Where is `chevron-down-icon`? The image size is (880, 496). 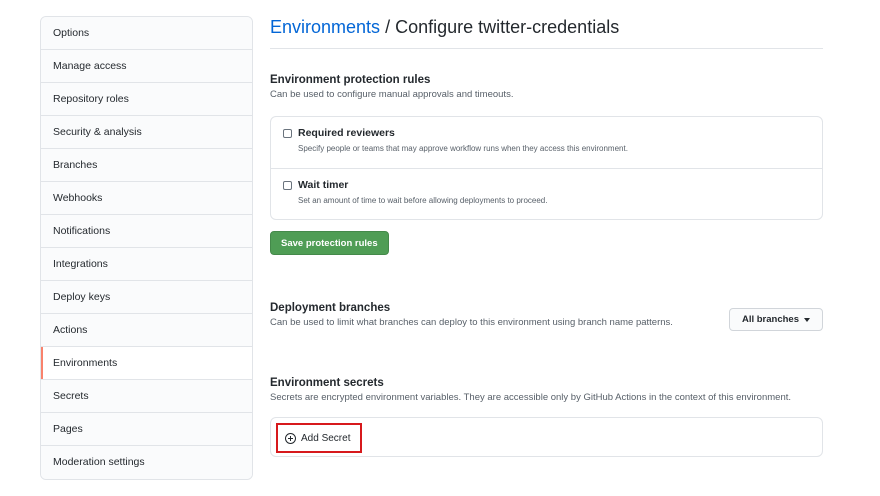 chevron-down-icon is located at coordinates (807, 319).